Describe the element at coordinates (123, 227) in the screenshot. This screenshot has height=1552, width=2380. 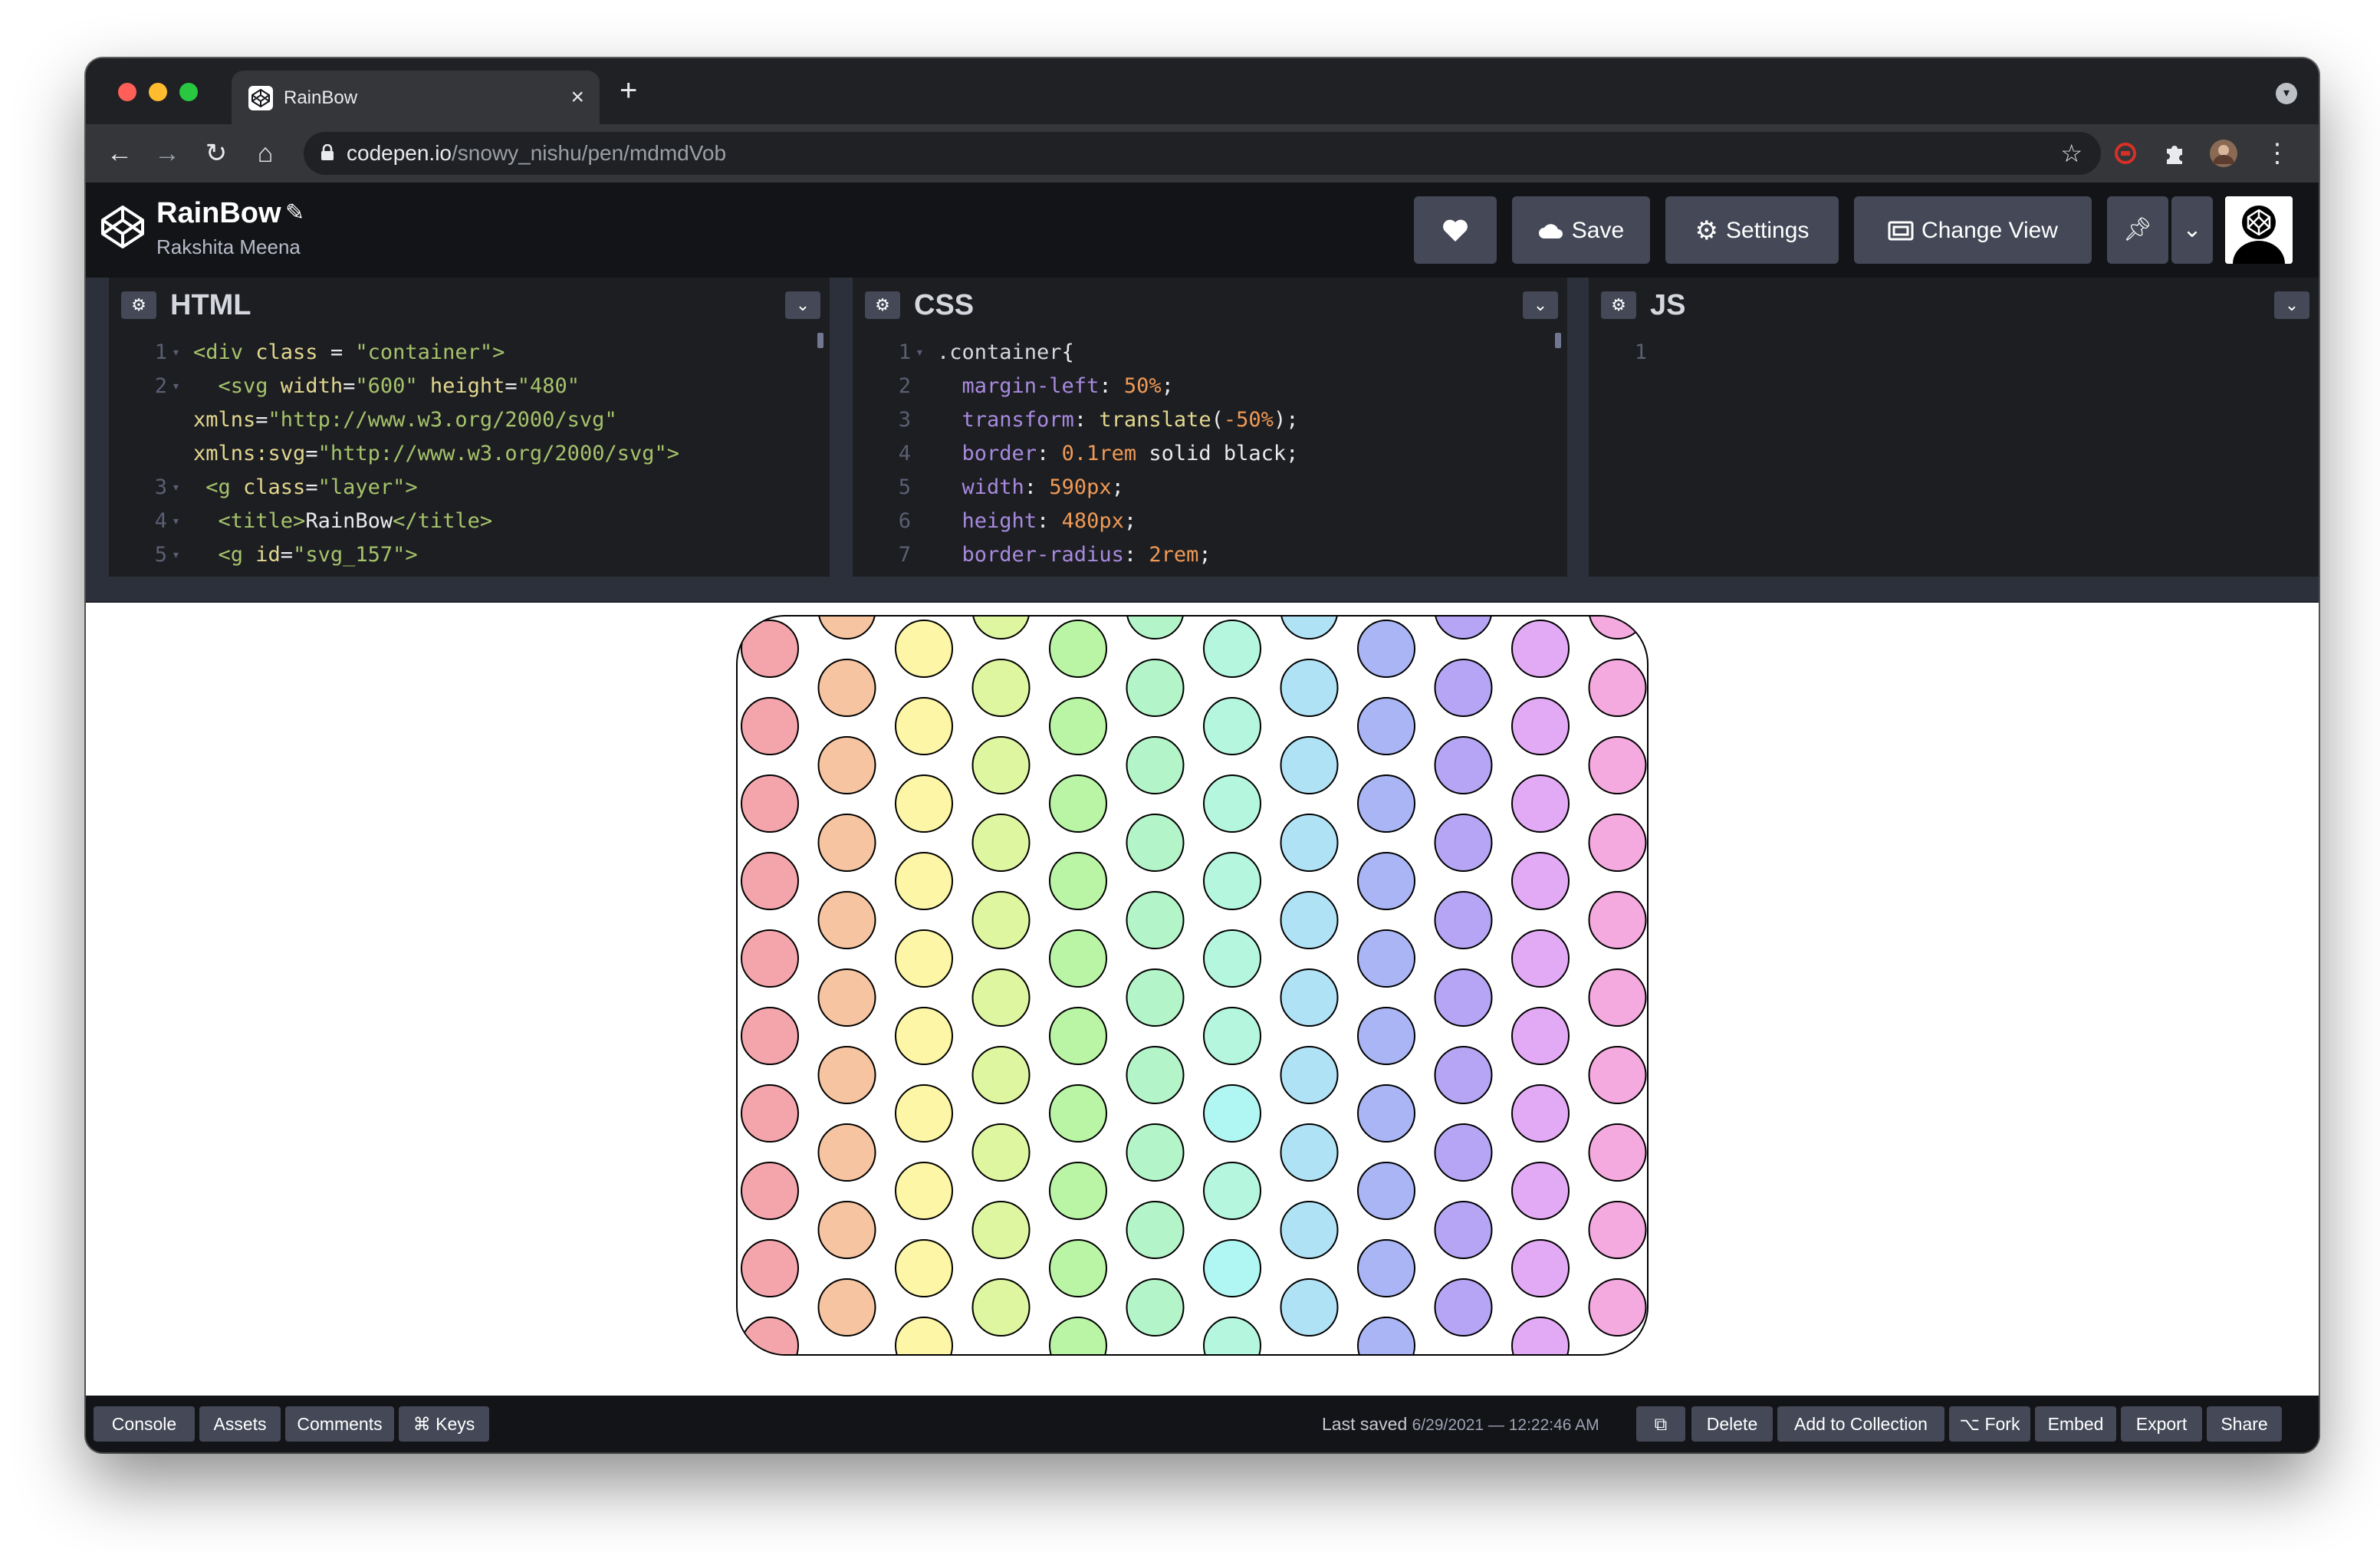
I see `codepen-logo-icon` at that location.